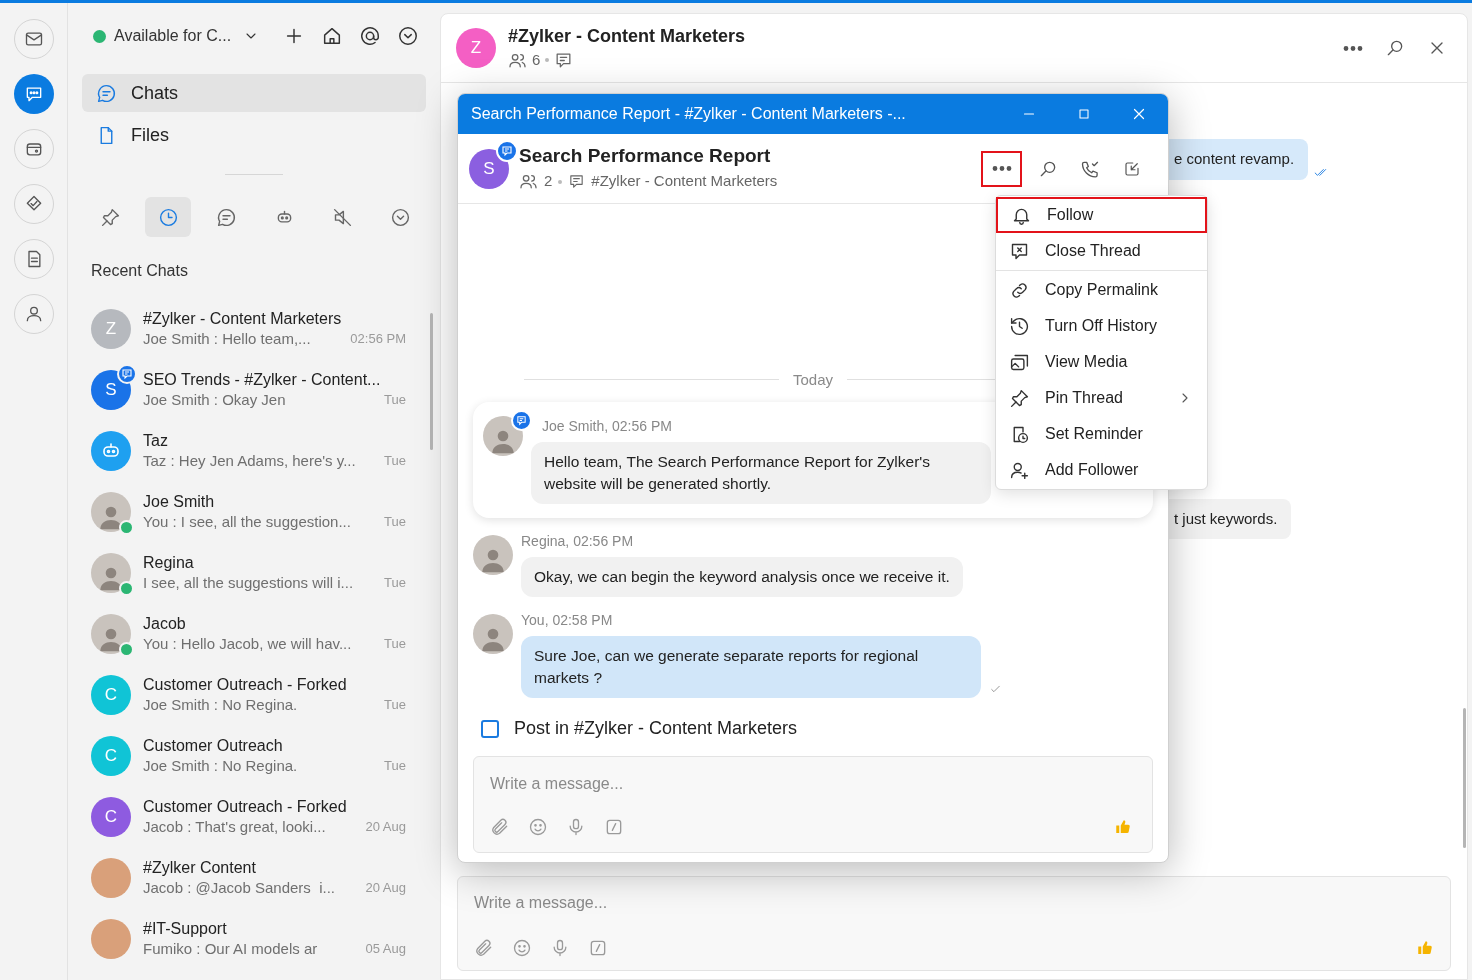  What do you see at coordinates (476, 48) in the screenshot?
I see `avatar: Z` at bounding box center [476, 48].